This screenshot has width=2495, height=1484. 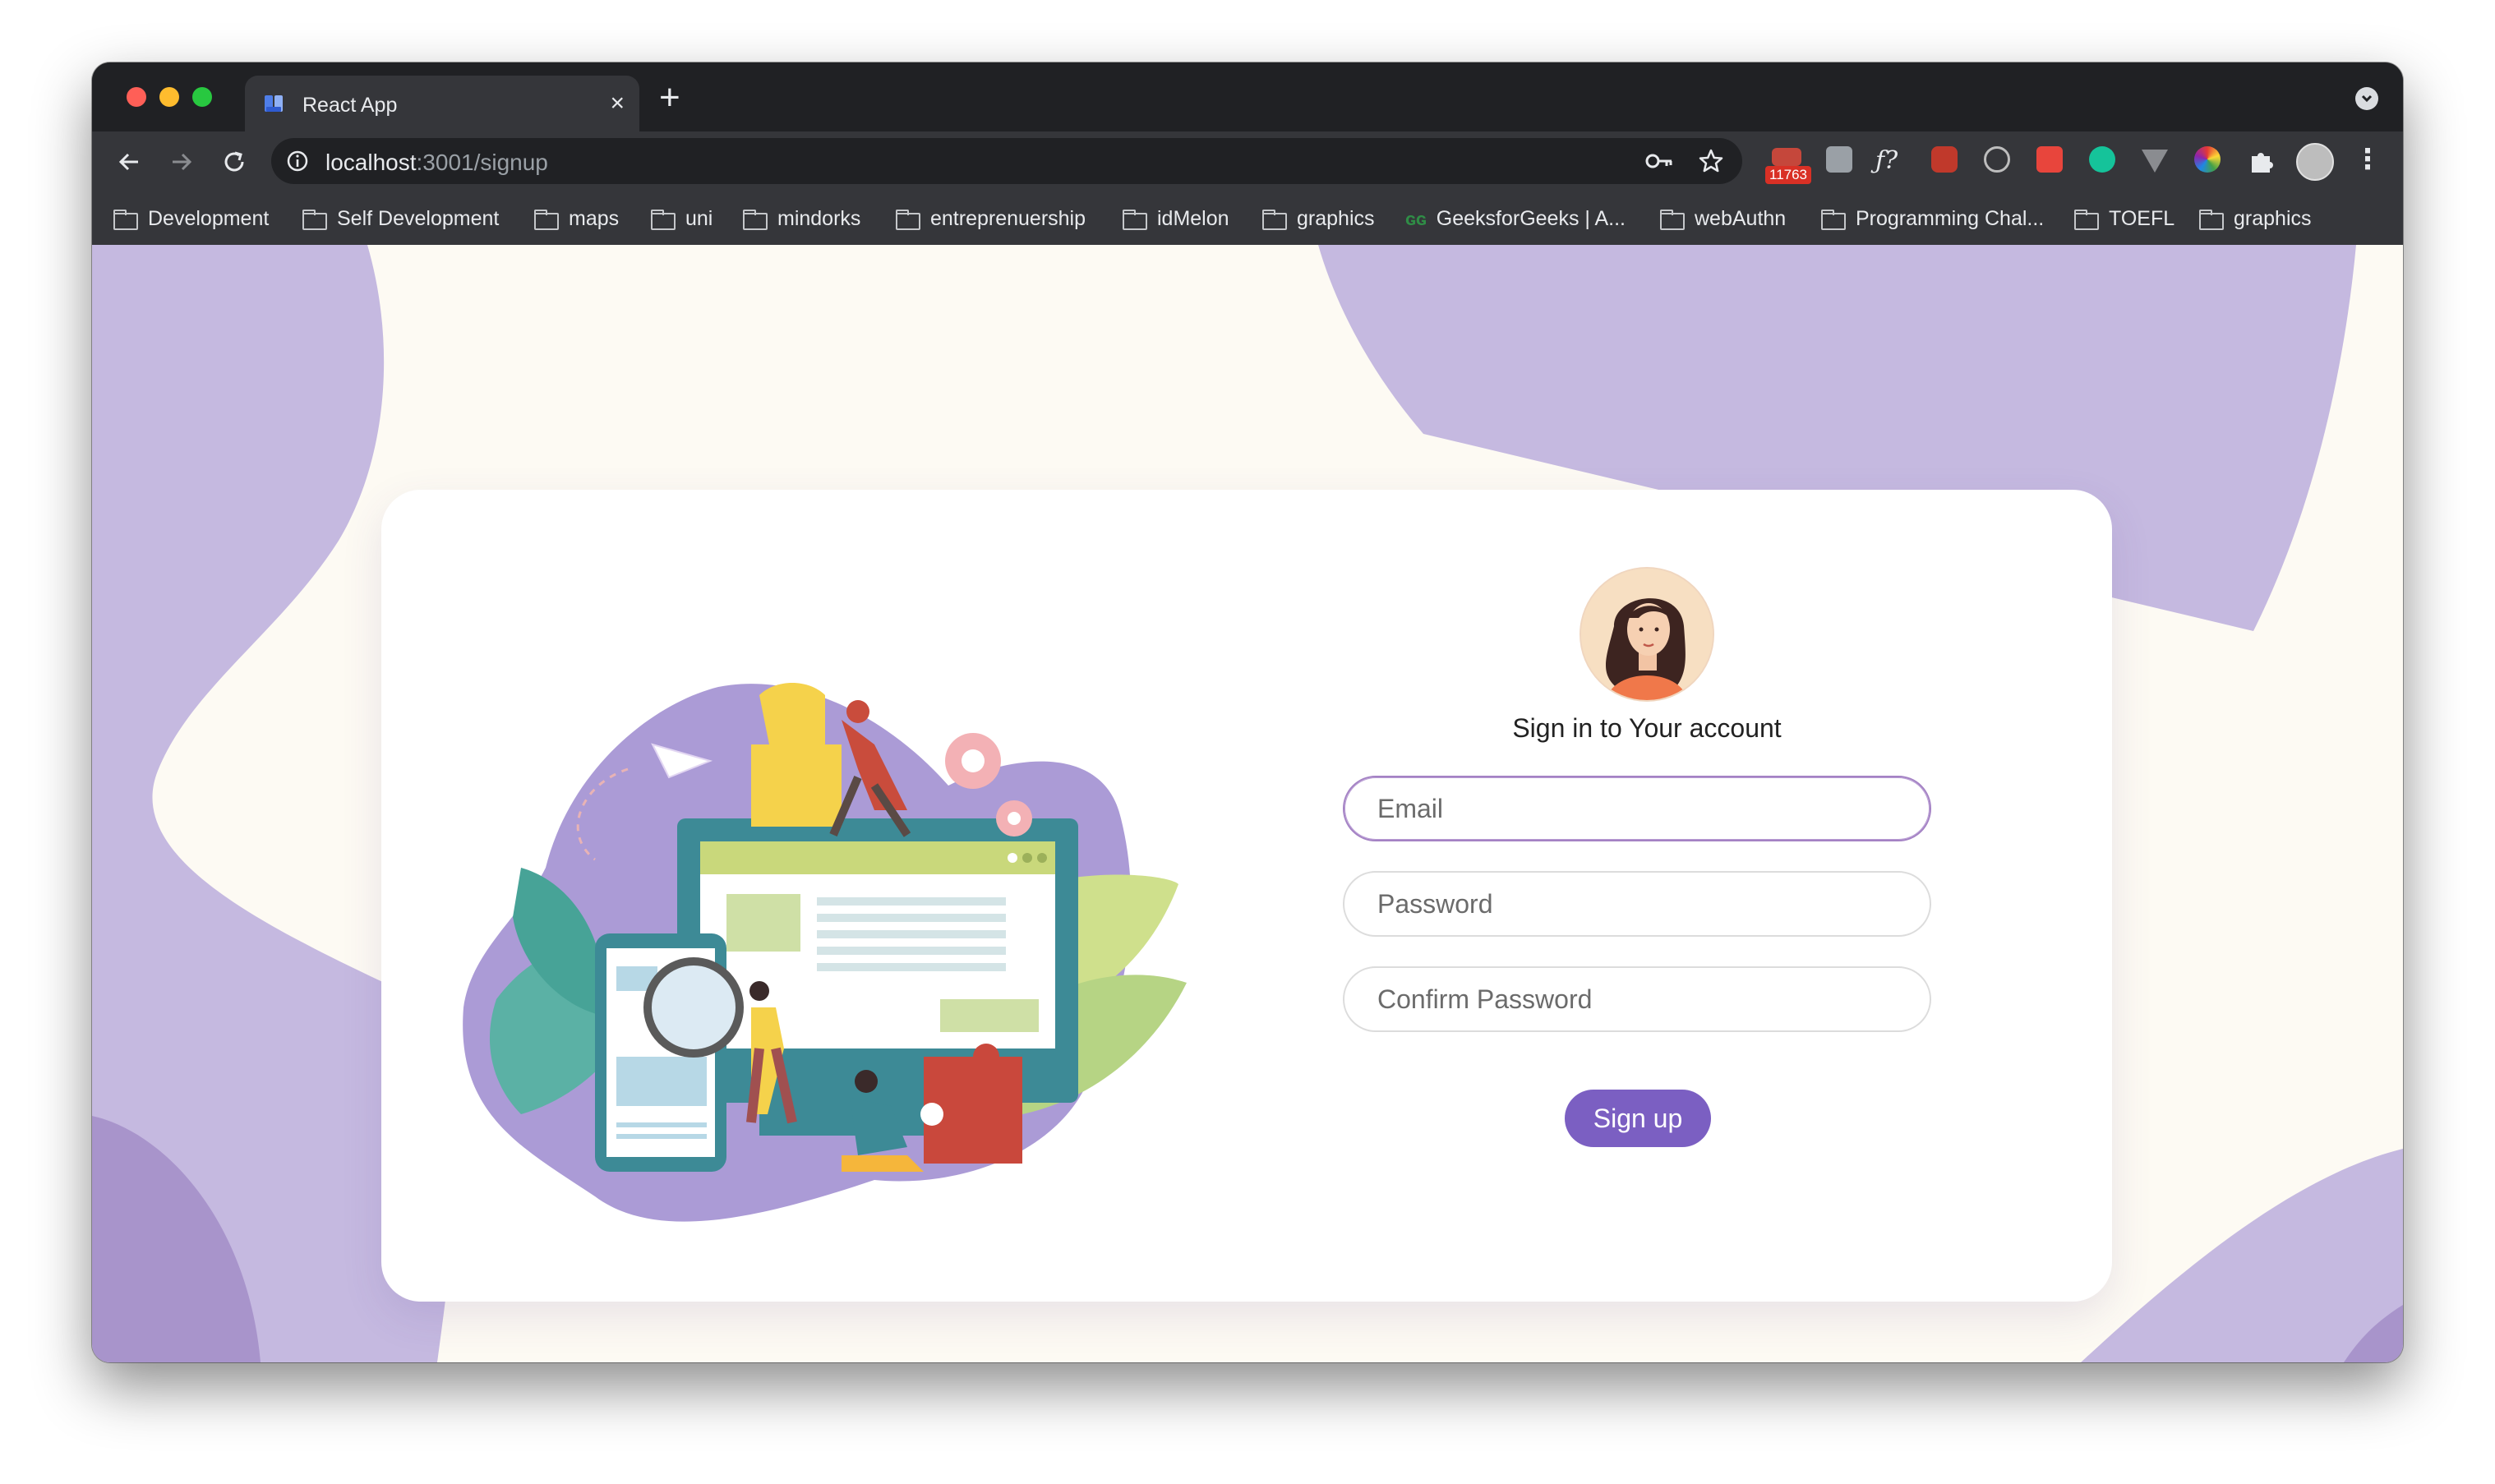 I want to click on back-button, so click(x=129, y=162).